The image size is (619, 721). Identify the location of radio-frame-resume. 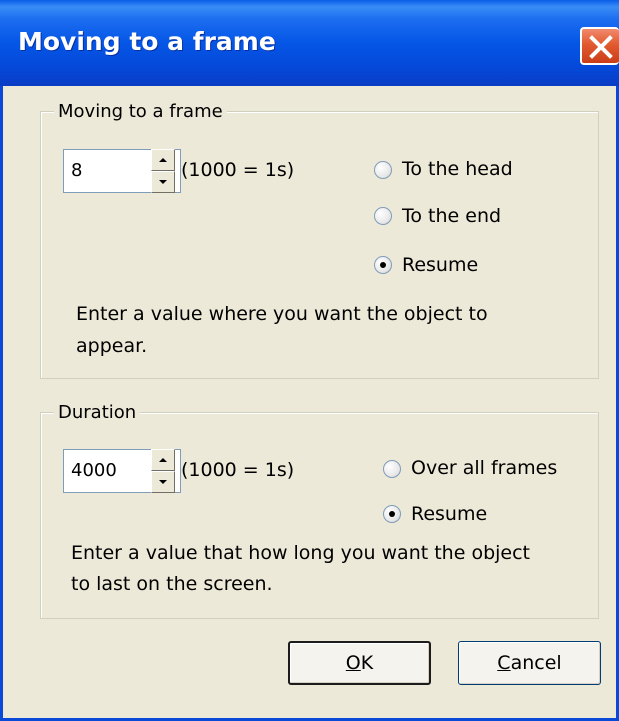
(383, 265).